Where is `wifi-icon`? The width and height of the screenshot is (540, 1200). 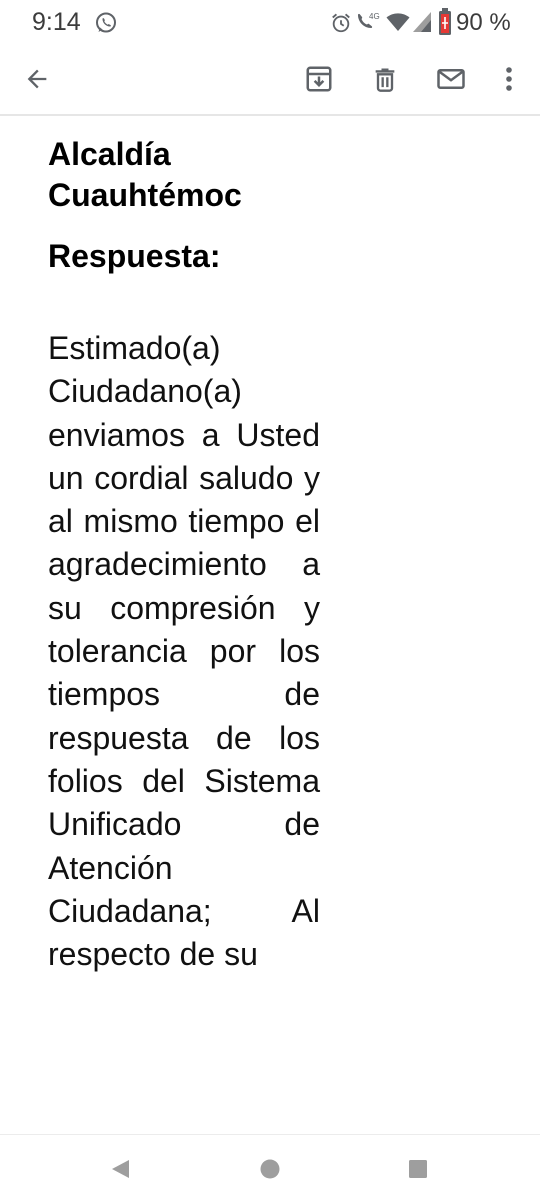
wifi-icon is located at coordinates (398, 22).